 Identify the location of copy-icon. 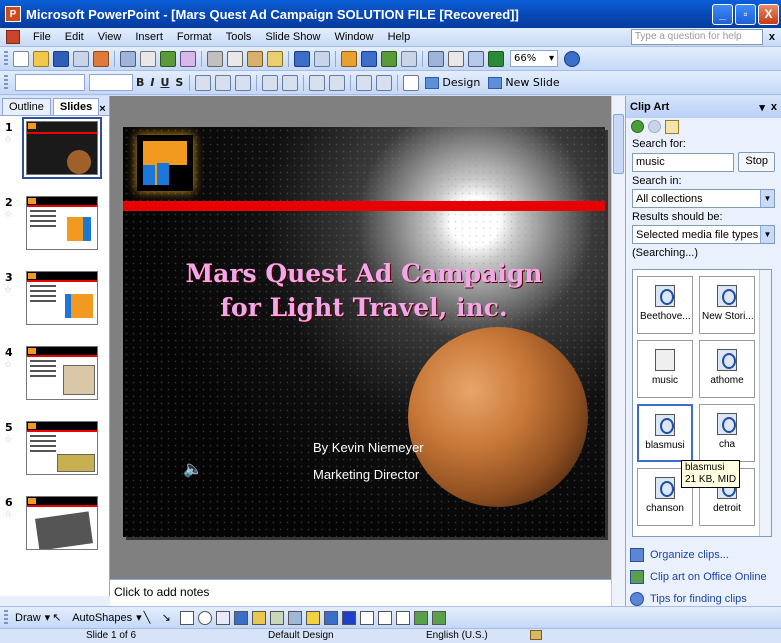
(235, 58).